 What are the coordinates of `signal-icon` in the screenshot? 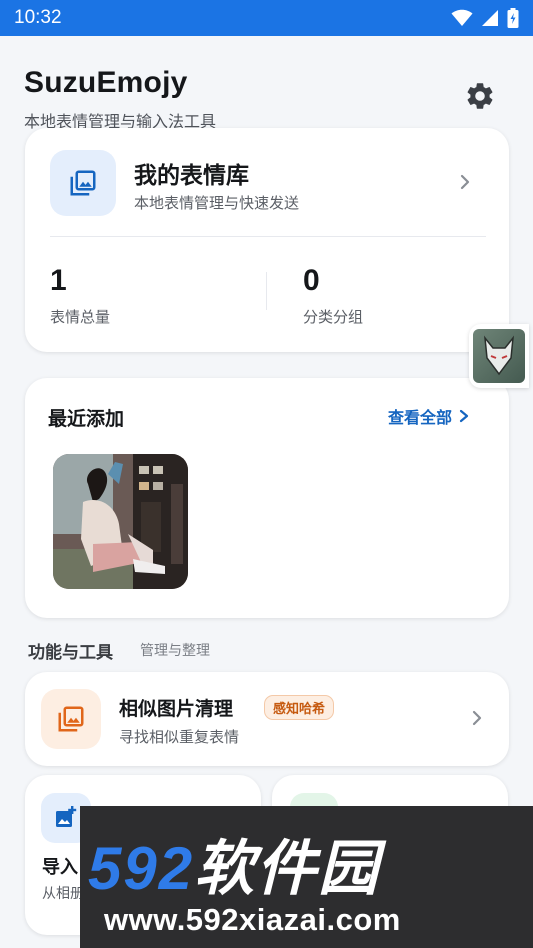 It's located at (490, 18).